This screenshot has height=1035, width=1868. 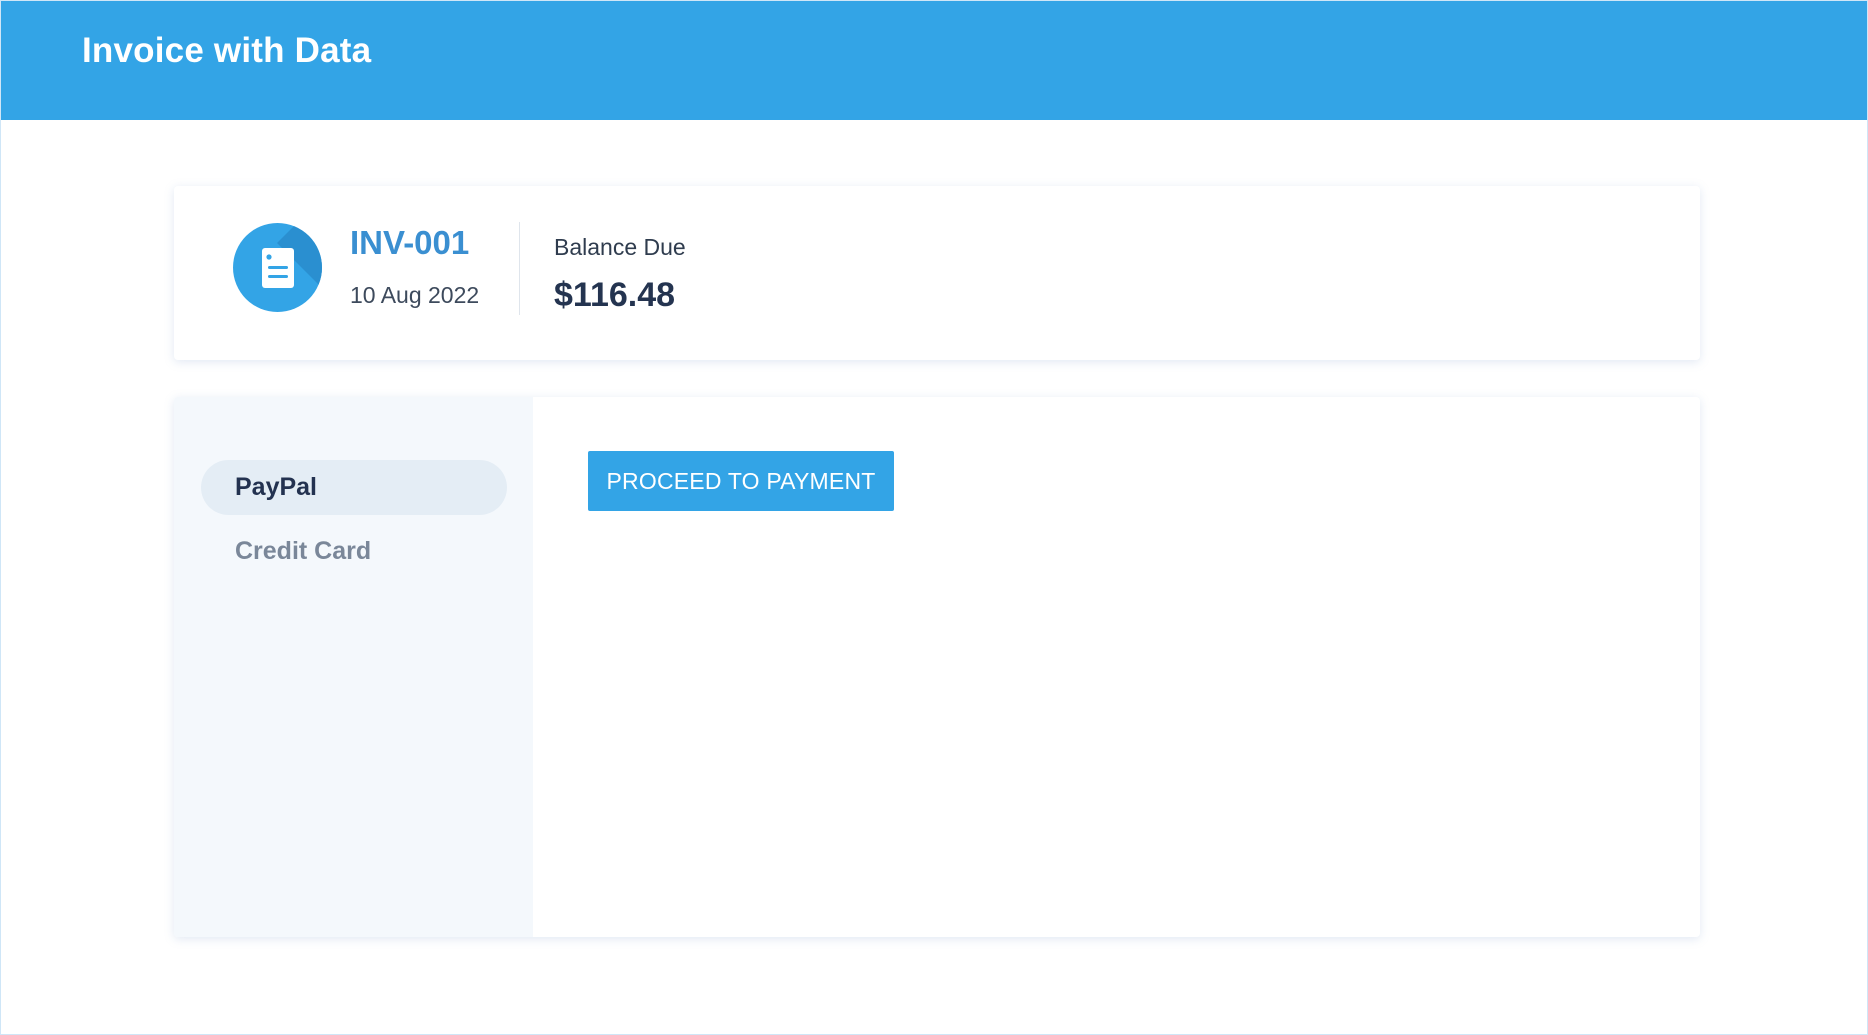 I want to click on document-glyph, so click(x=278, y=268).